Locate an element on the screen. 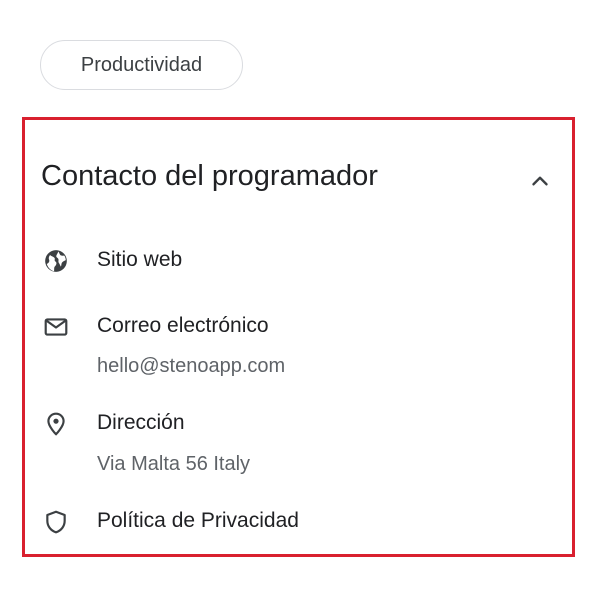 The width and height of the screenshot is (600, 600). mail-icon is located at coordinates (56, 327).